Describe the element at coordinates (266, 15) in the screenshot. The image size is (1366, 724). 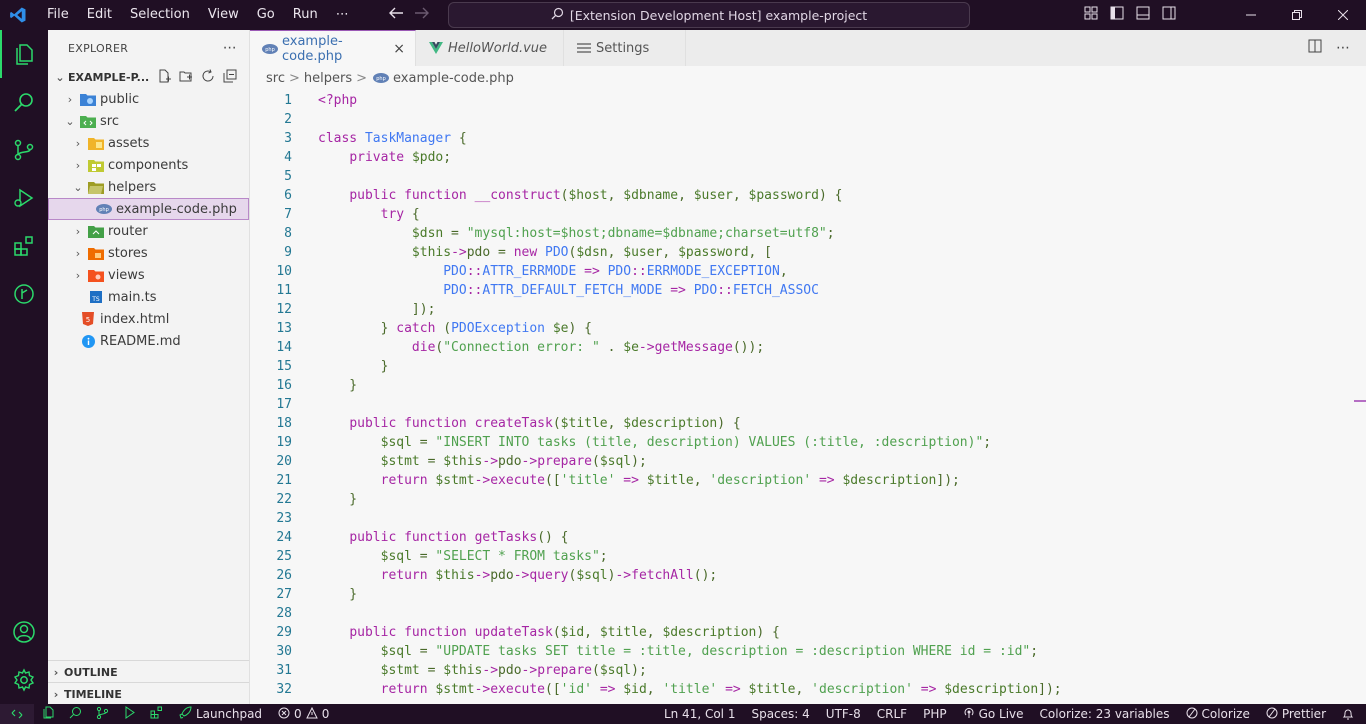
I see `menu-go: Go` at that location.